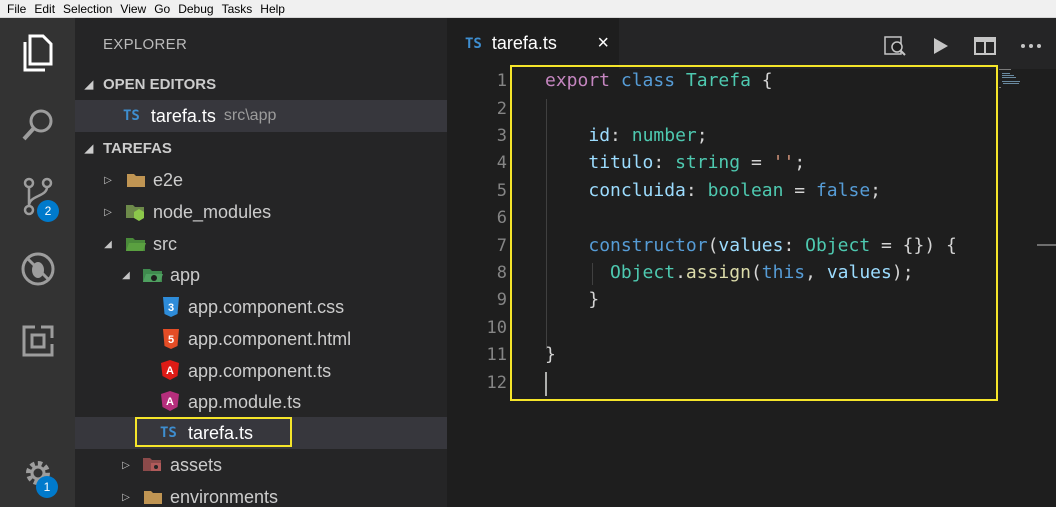 The image size is (1056, 507). What do you see at coordinates (145, 44) in the screenshot?
I see `sidebar-title: EXPLORER` at bounding box center [145, 44].